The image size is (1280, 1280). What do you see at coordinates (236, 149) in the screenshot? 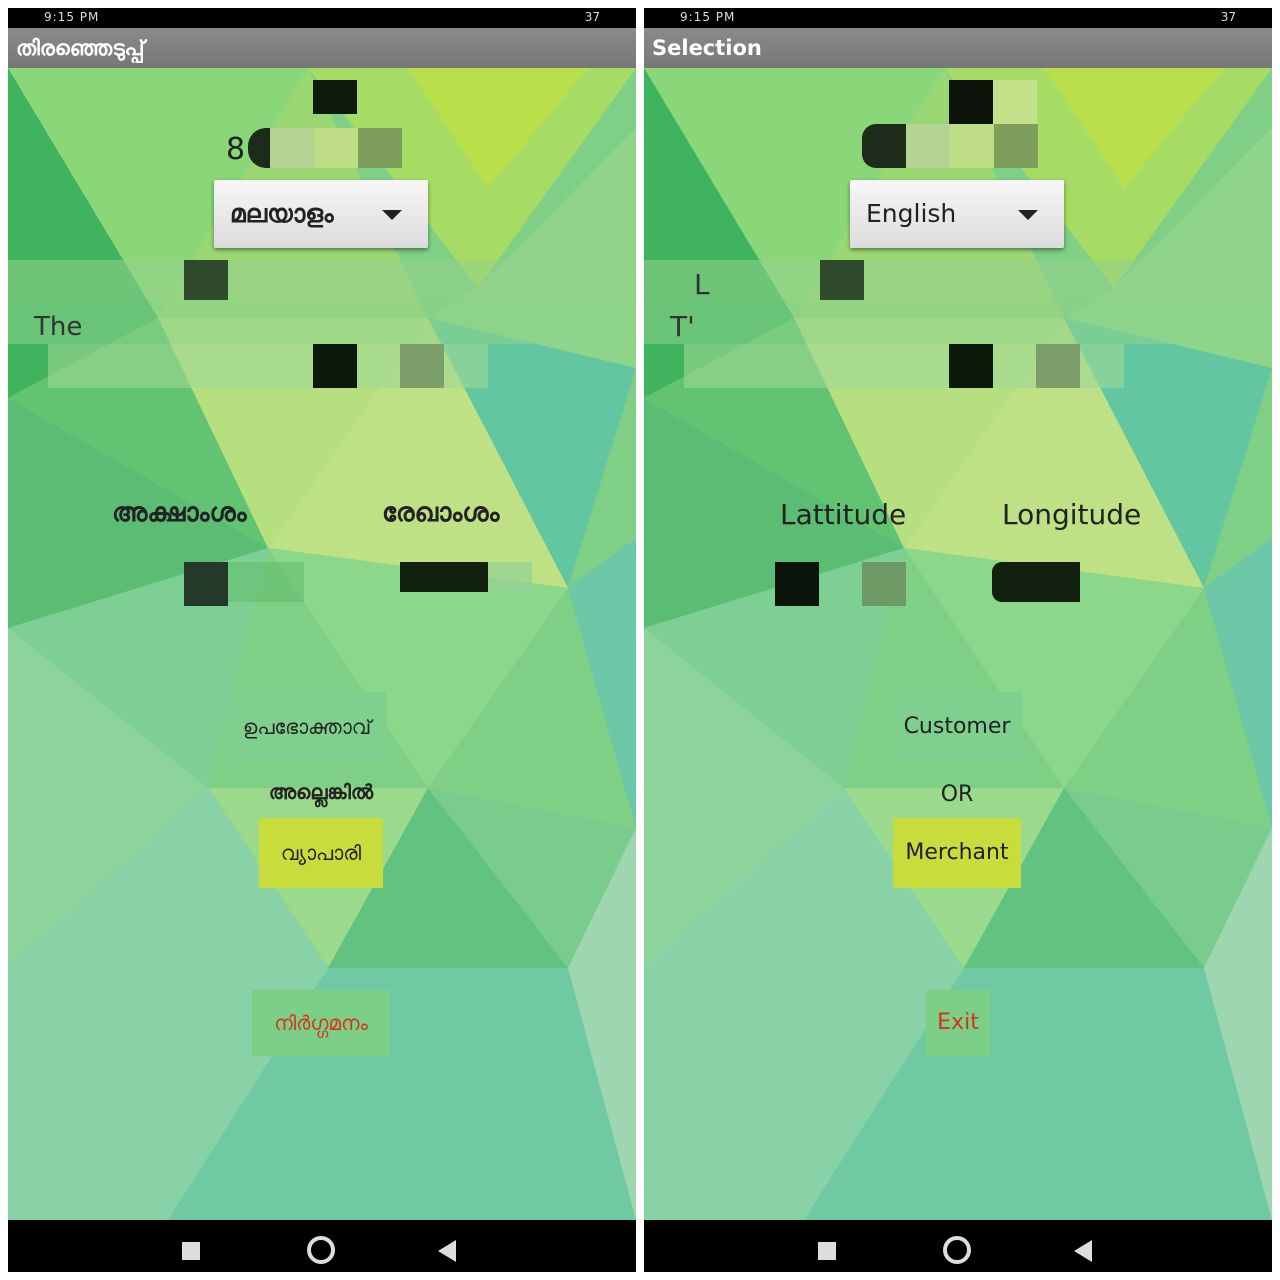
I see `partial-number: 8` at bounding box center [236, 149].